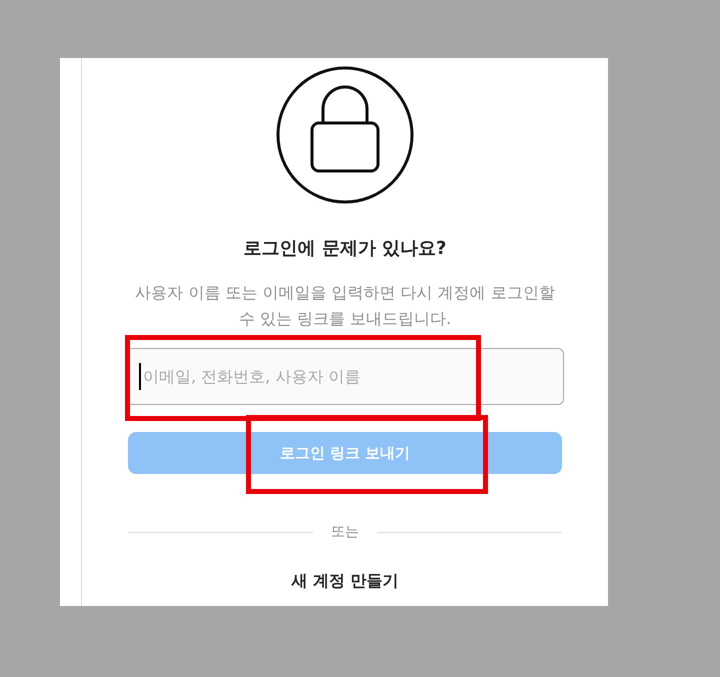  What do you see at coordinates (140, 376) in the screenshot?
I see `text-cursor` at bounding box center [140, 376].